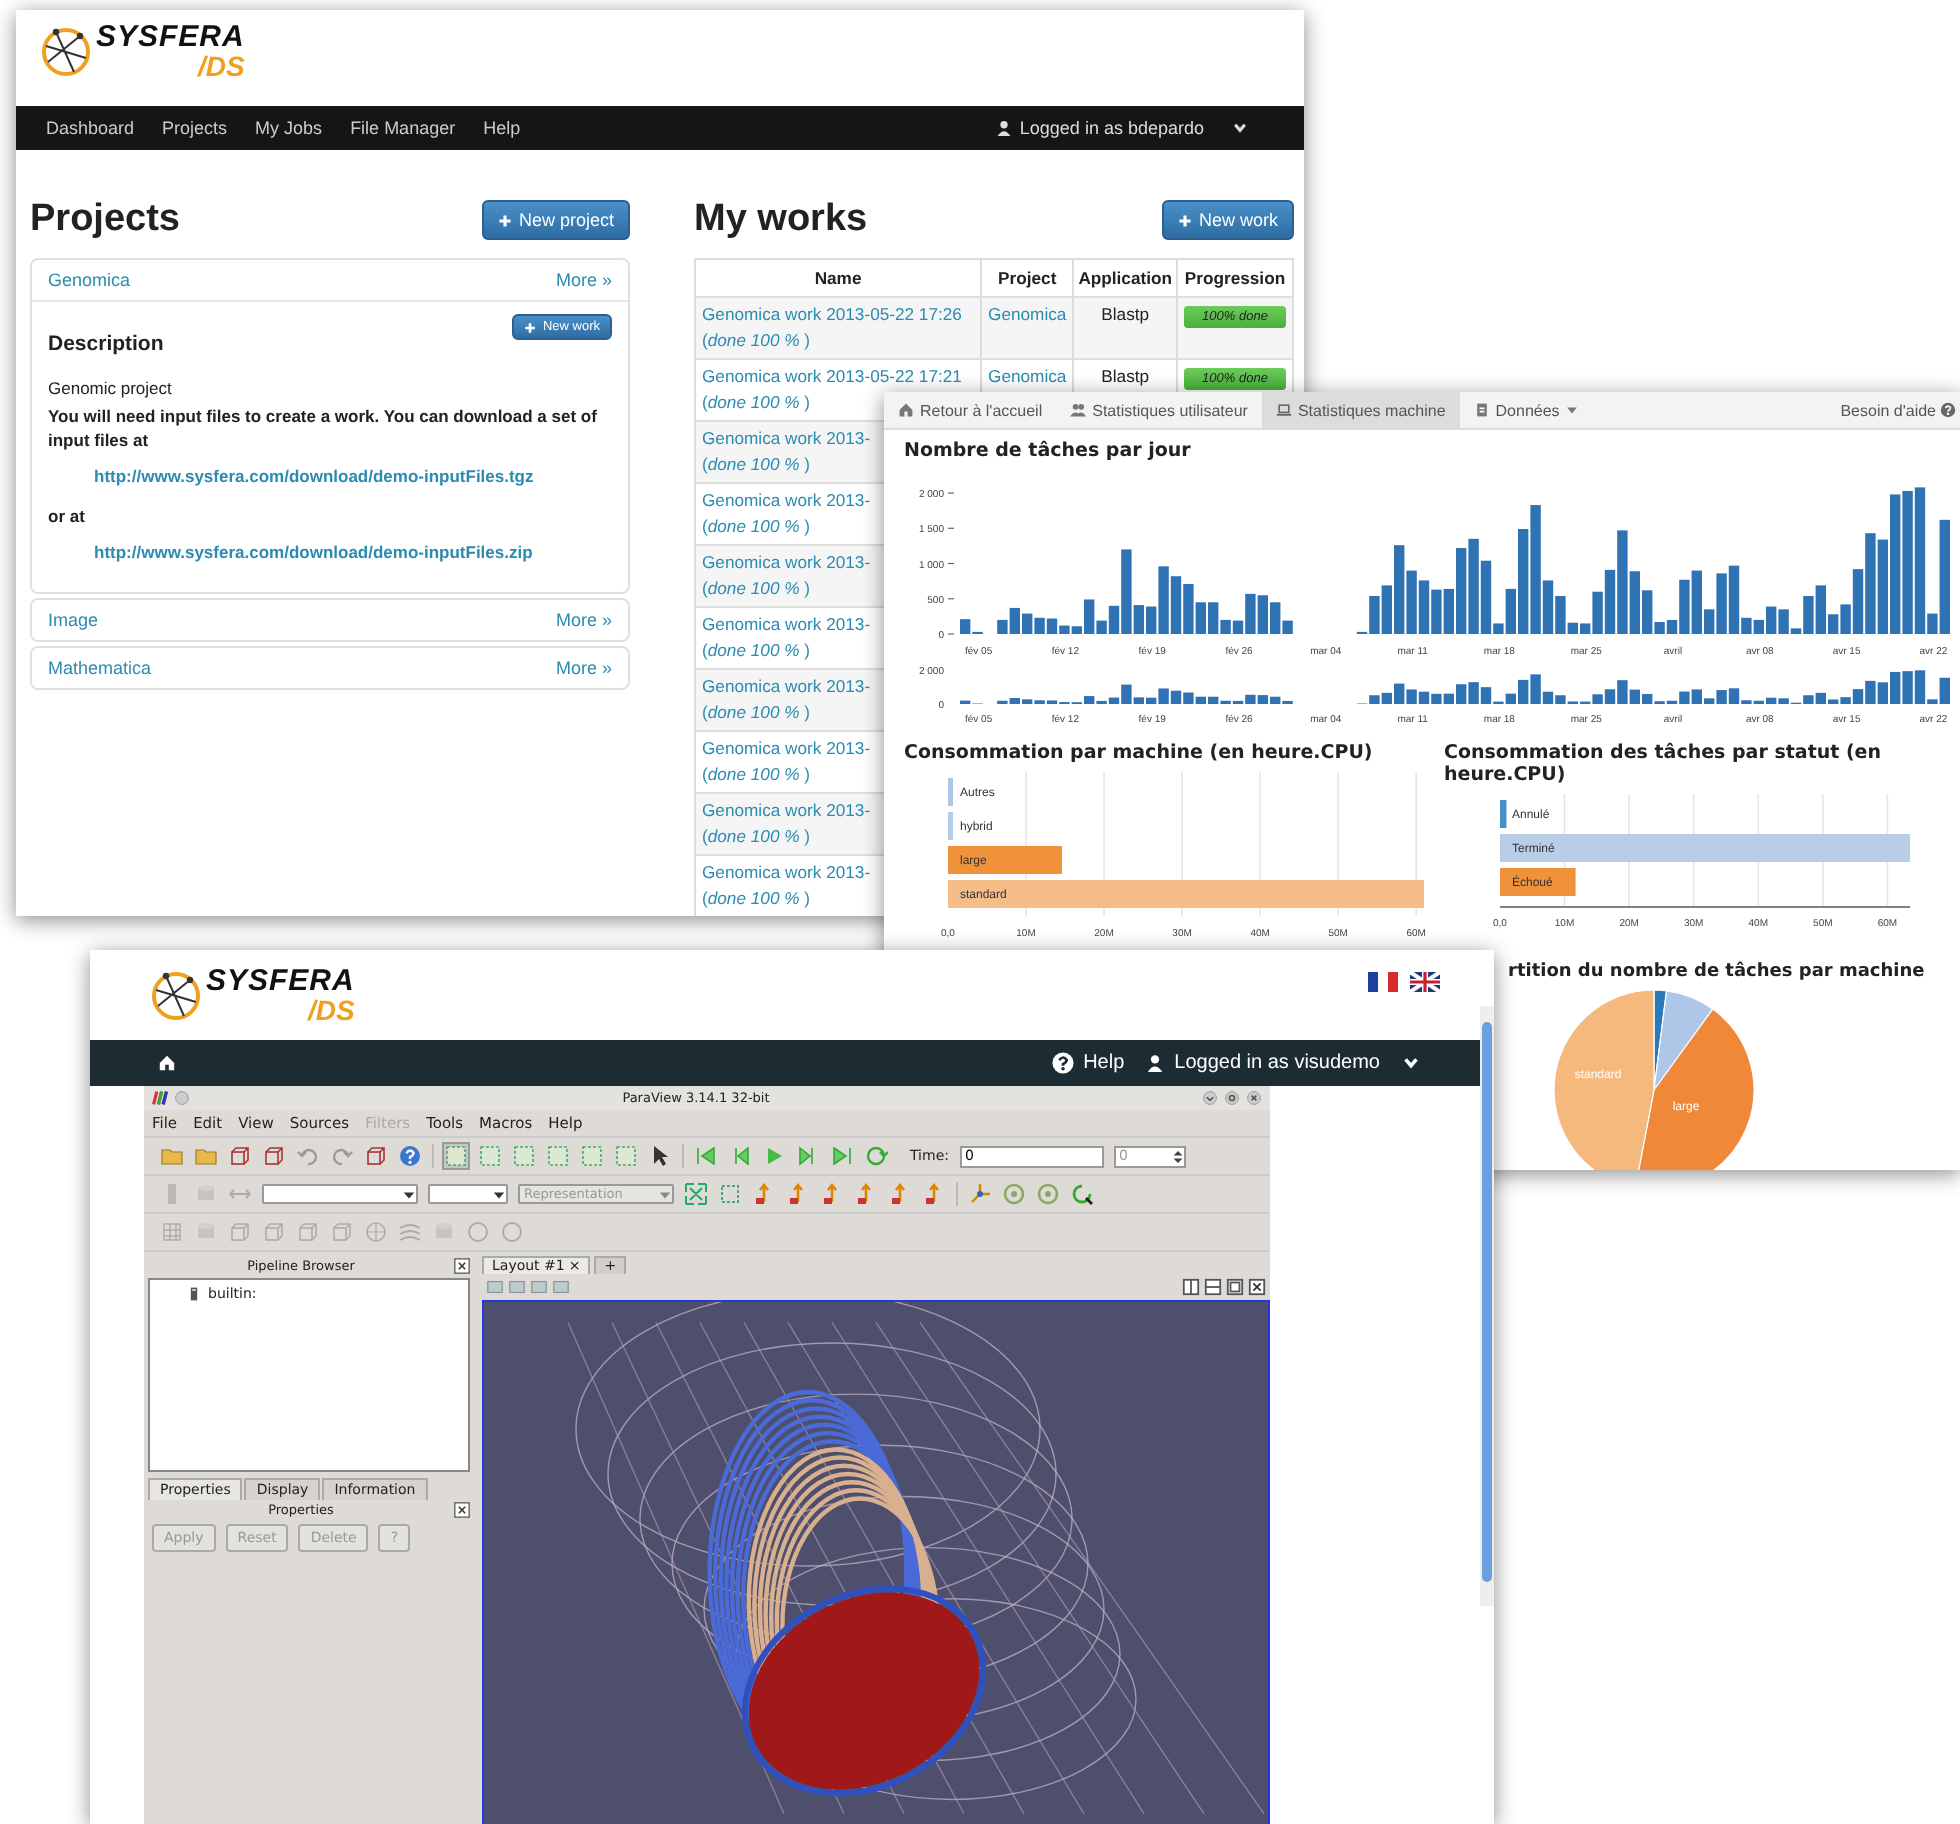  Describe the element at coordinates (73, 620) in the screenshot. I see `project-link: Image` at that location.